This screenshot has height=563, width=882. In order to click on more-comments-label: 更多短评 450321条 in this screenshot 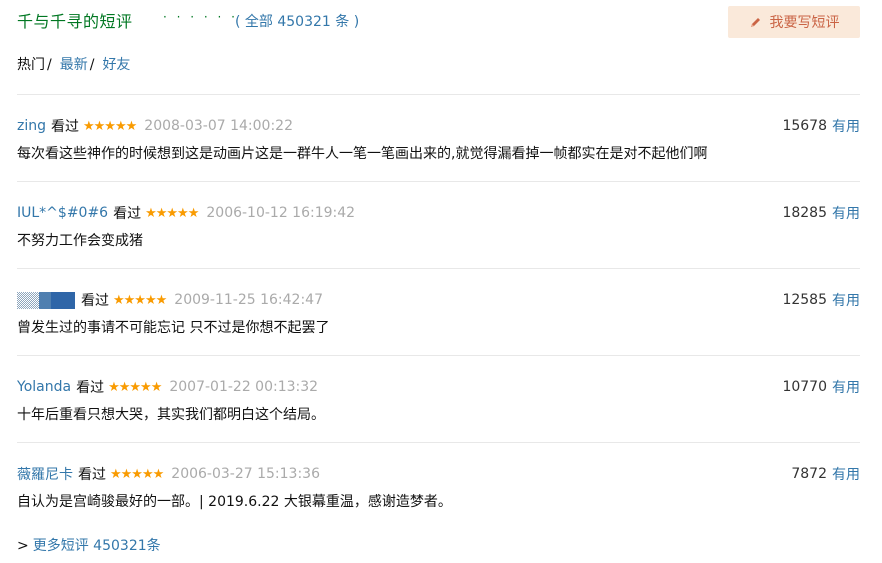, I will do `click(97, 546)`.